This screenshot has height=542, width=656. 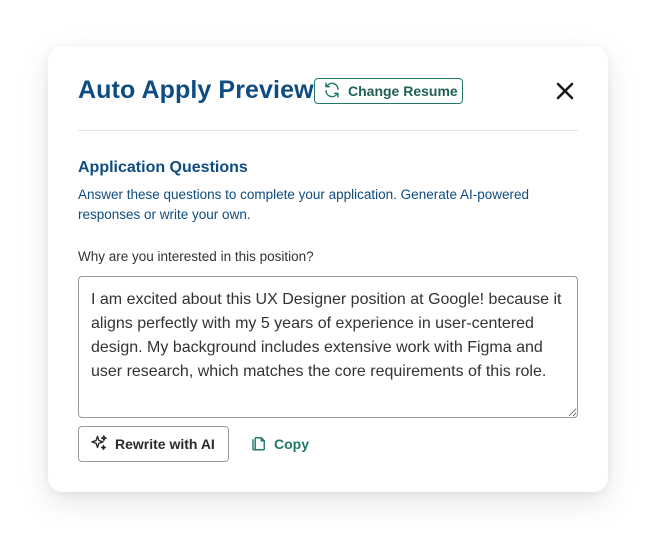 What do you see at coordinates (262, 444) in the screenshot?
I see `copy-icon` at bounding box center [262, 444].